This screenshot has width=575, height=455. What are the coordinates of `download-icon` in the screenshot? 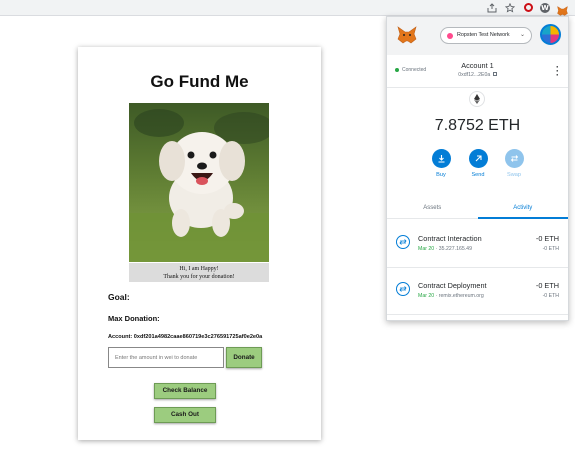 It's located at (441, 158).